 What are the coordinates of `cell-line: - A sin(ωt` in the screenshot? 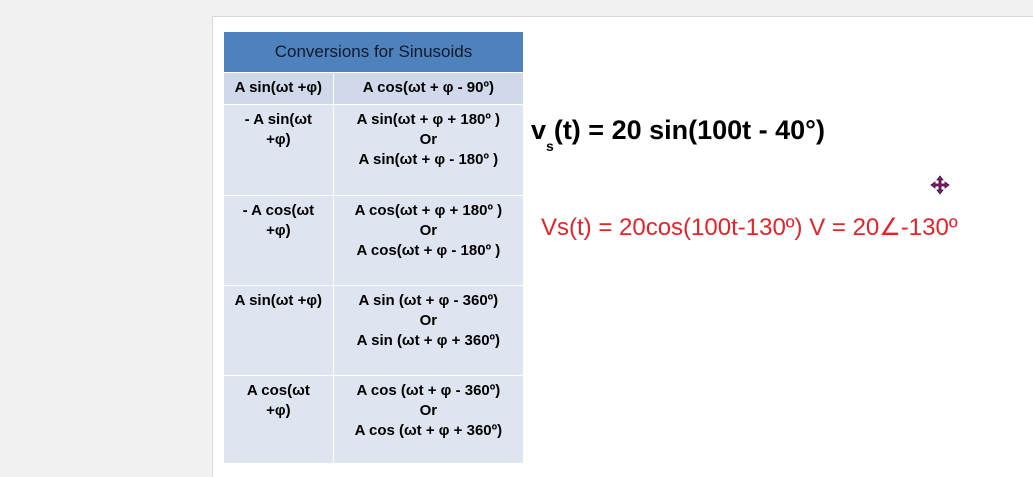 It's located at (278, 119).